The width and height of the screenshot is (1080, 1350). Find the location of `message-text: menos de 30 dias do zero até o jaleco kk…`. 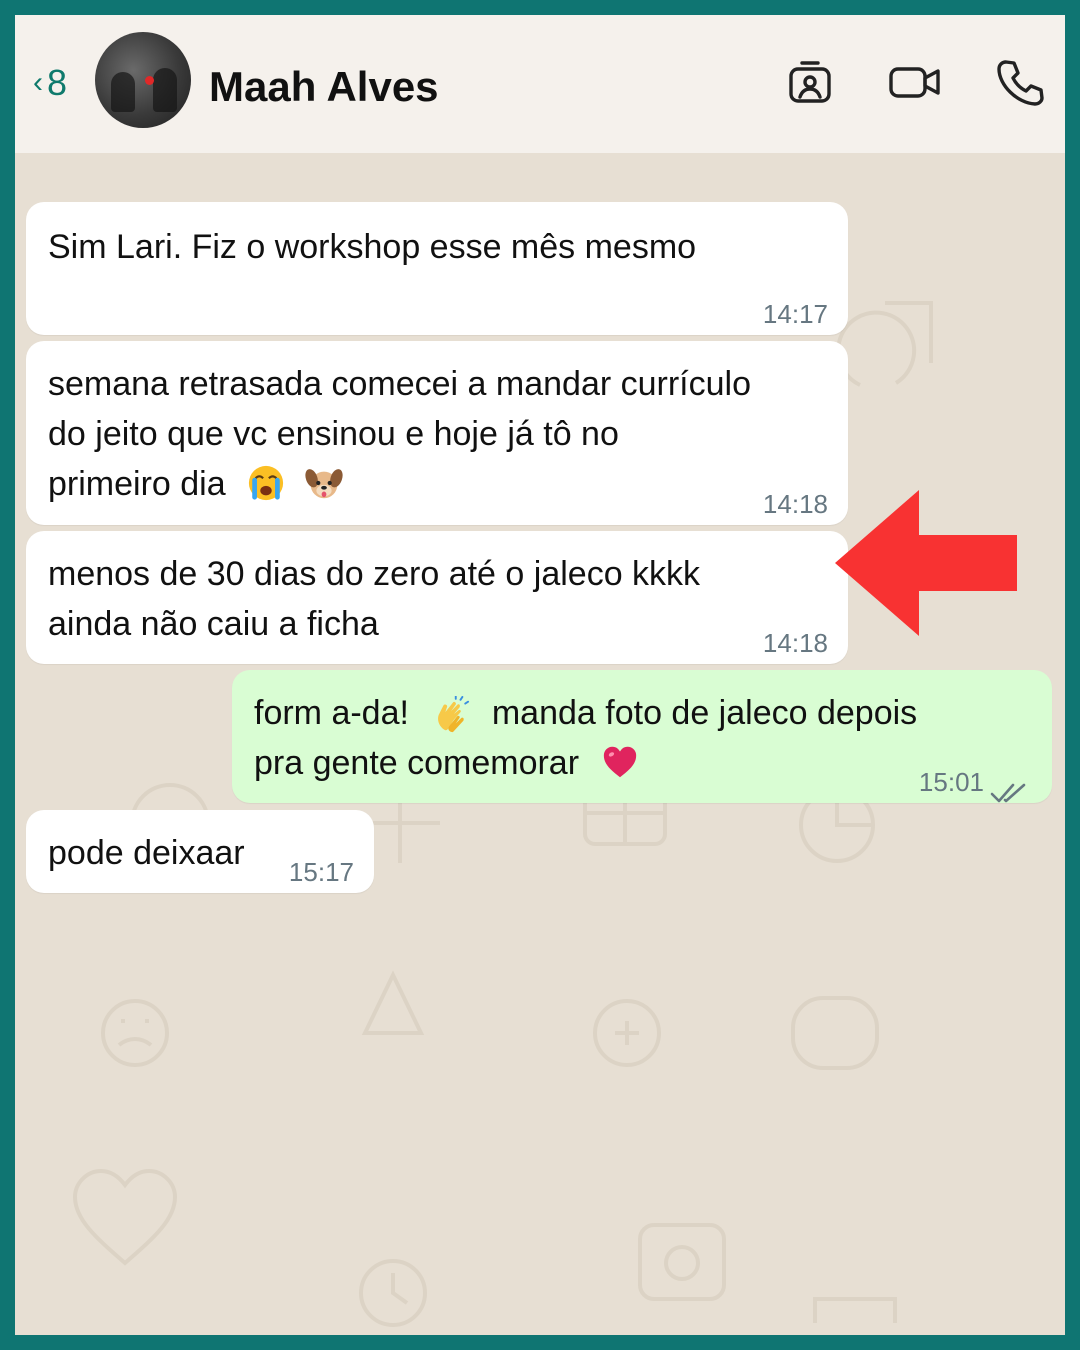

message-text: menos de 30 dias do zero até o jaleco kk… is located at coordinates (374, 599).